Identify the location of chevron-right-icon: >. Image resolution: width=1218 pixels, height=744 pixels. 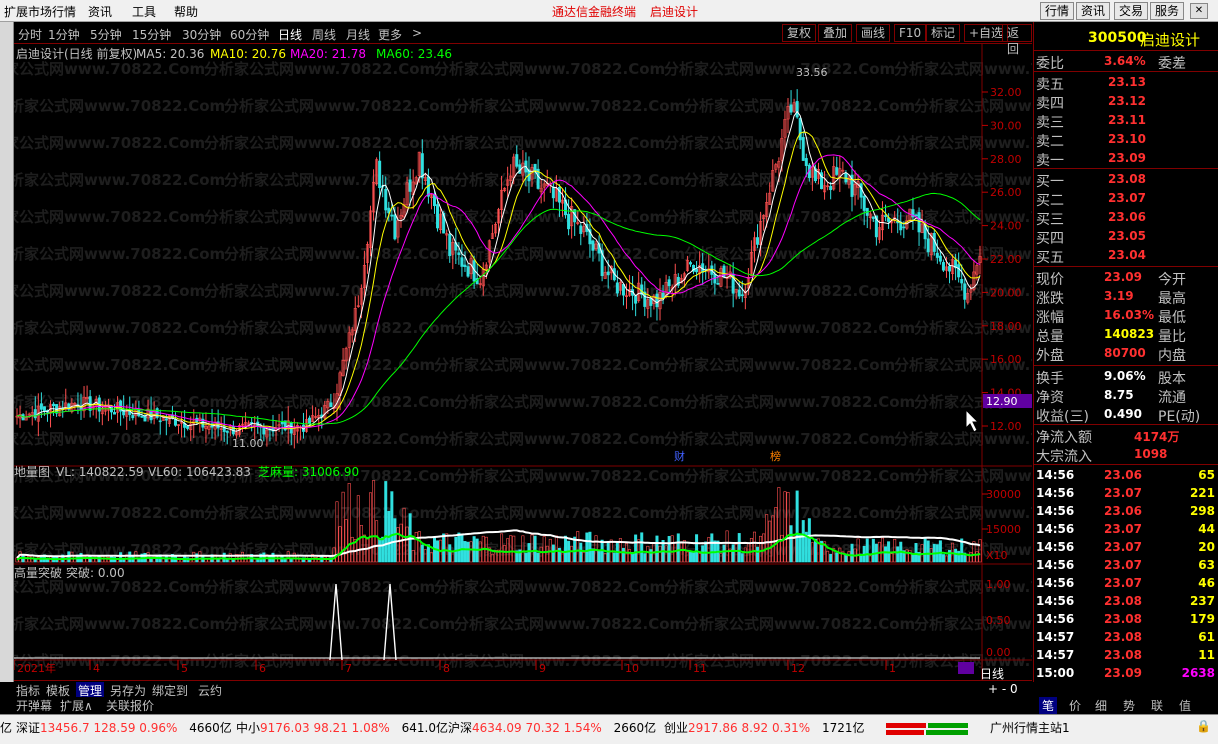
(417, 33).